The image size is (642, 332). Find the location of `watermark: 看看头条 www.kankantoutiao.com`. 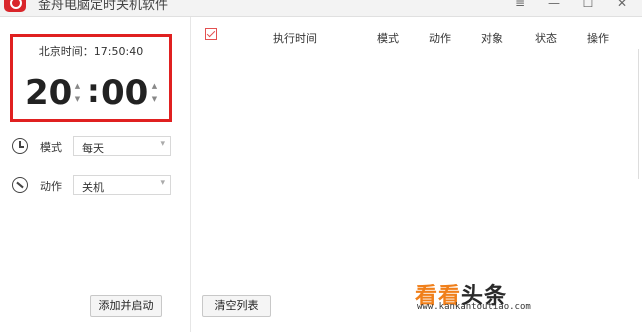

watermark: 看看头条 www.kankantoutiao.com is located at coordinates (505, 298).